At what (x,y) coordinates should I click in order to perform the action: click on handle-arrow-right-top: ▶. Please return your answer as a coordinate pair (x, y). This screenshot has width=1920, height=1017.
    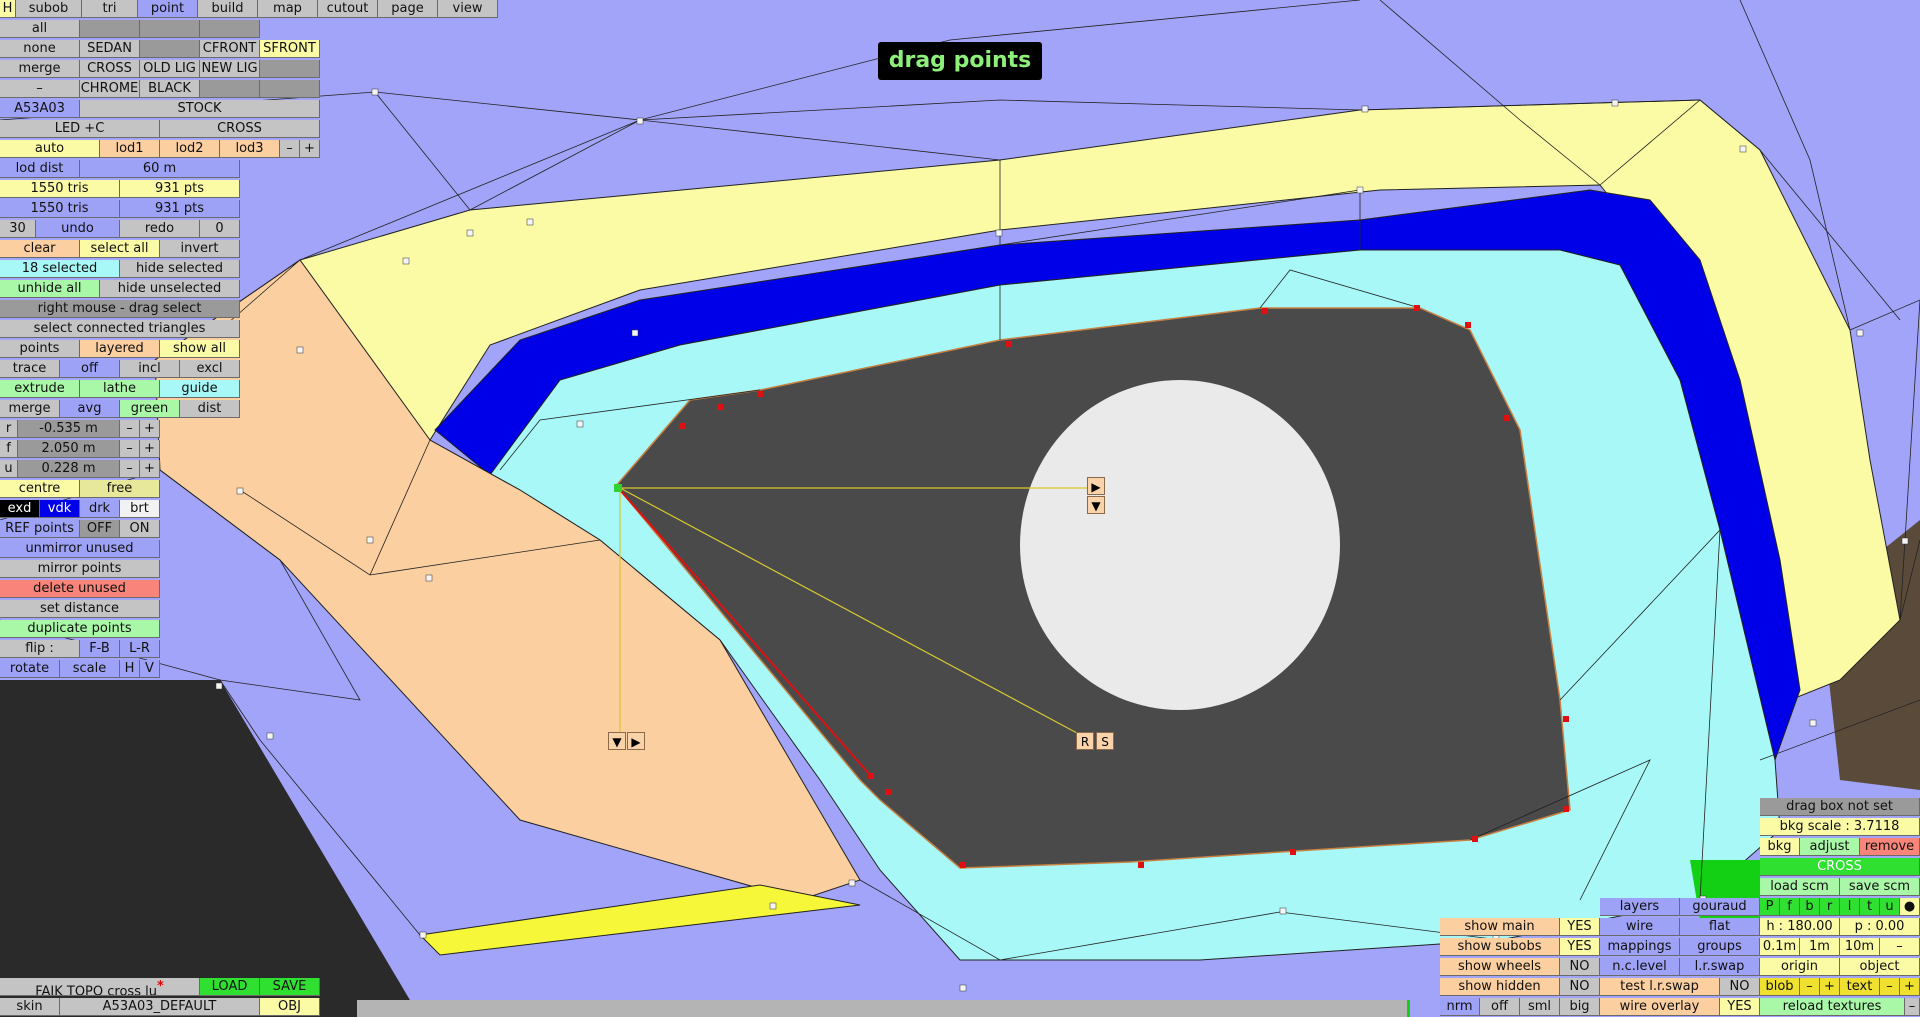
    Looking at the image, I should click on (1096, 486).